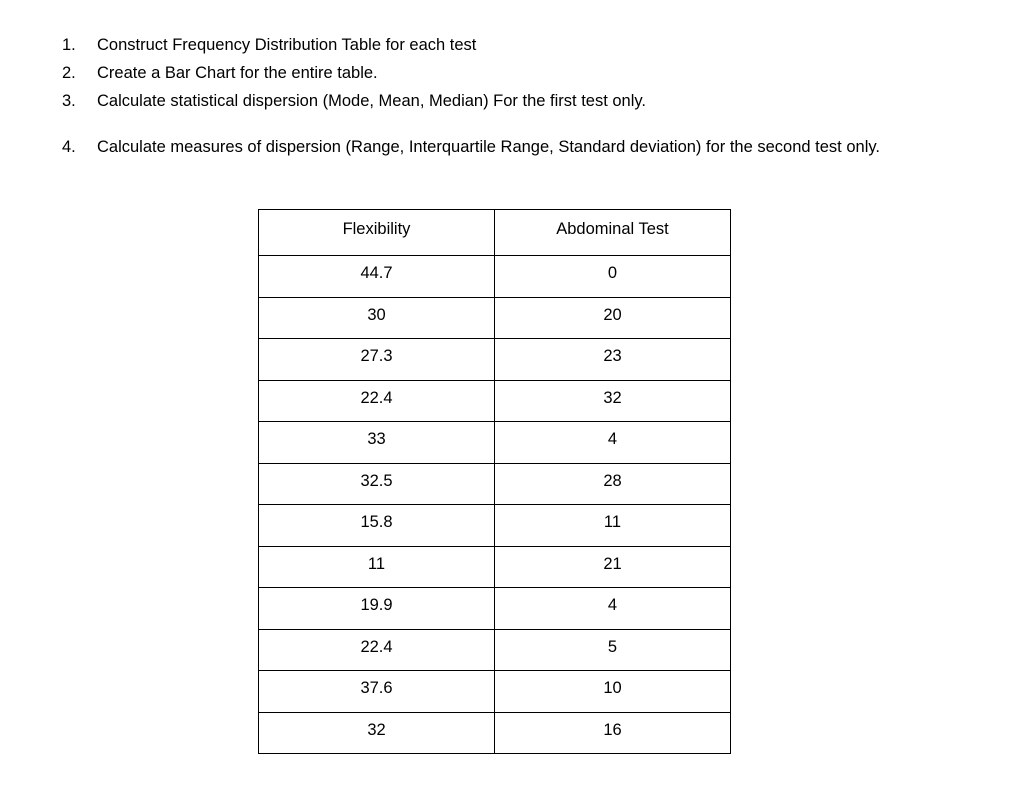 This screenshot has width=1030, height=806. Describe the element at coordinates (612, 732) in the screenshot. I see `table-cell: 16` at that location.